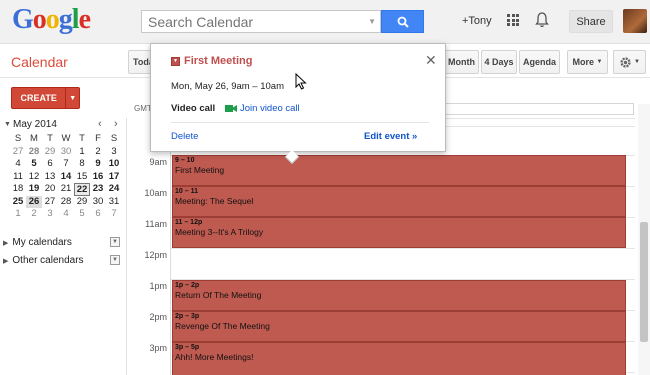  I want to click on search-icon, so click(403, 22).